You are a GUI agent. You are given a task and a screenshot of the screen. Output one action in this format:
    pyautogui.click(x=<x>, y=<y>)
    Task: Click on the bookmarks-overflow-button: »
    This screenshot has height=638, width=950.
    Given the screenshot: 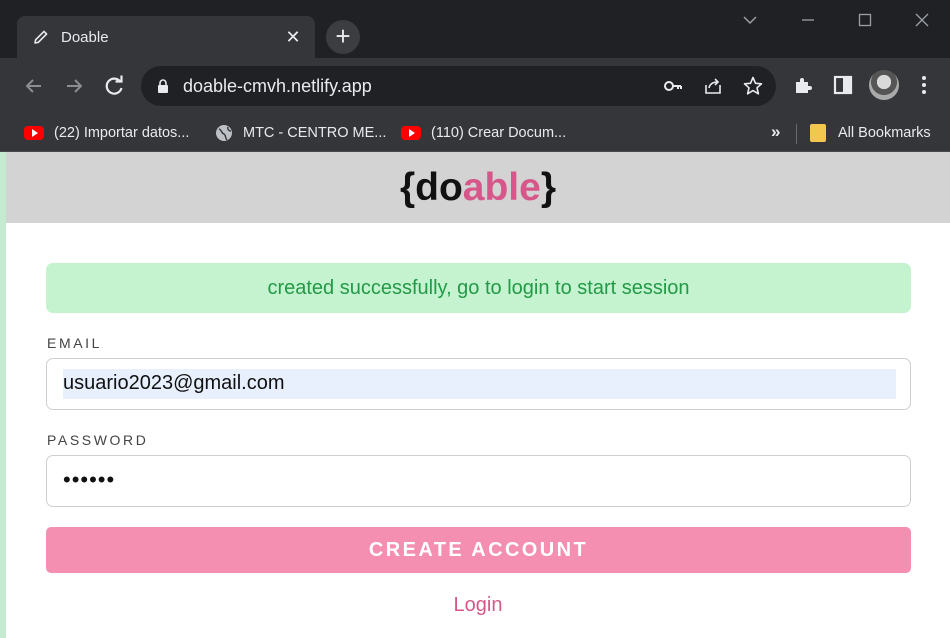 What is the action you would take?
    pyautogui.click(x=776, y=132)
    